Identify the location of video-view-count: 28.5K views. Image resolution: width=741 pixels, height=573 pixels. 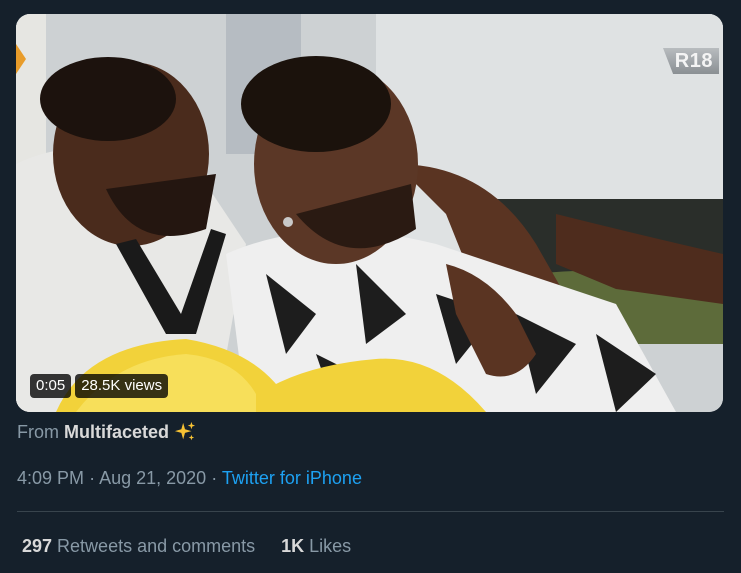
(122, 386).